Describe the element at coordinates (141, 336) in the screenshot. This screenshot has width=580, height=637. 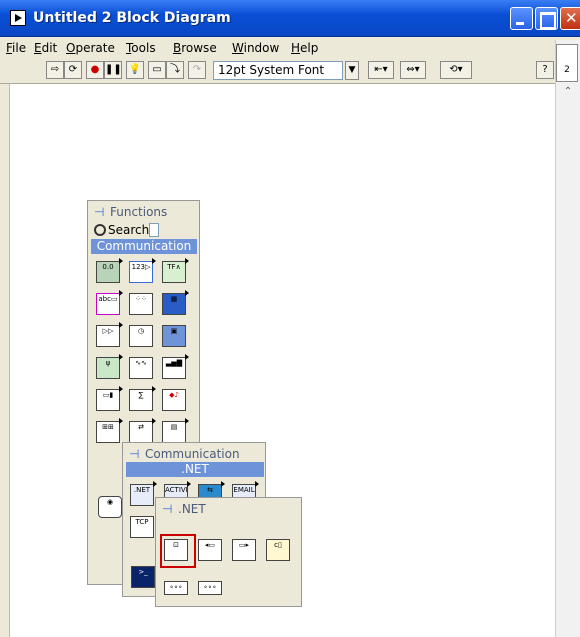
I see `dialog-icon: ◷` at that location.